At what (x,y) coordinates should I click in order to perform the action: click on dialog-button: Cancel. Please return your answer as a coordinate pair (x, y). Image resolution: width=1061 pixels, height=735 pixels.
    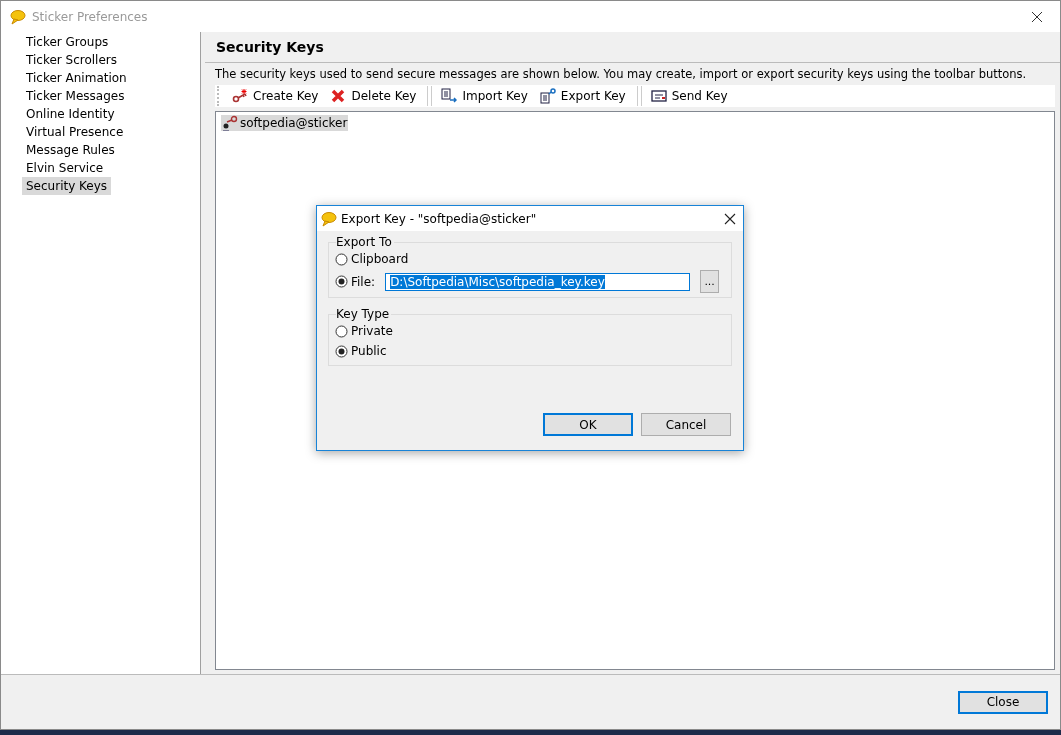
    Looking at the image, I should click on (686, 424).